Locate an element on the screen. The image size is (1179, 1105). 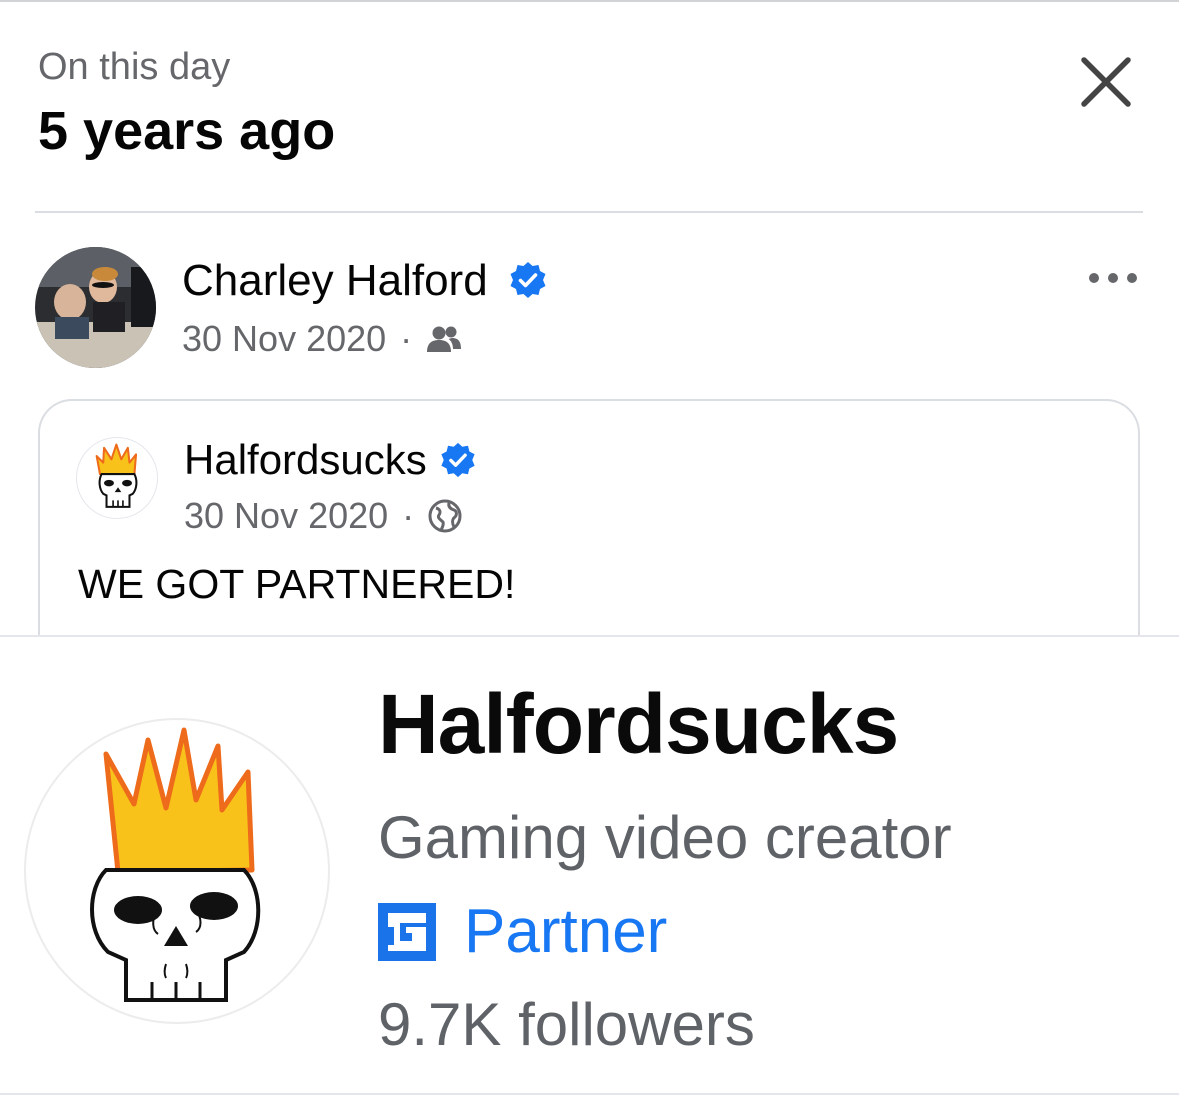
profile-picture is located at coordinates (177, 871).